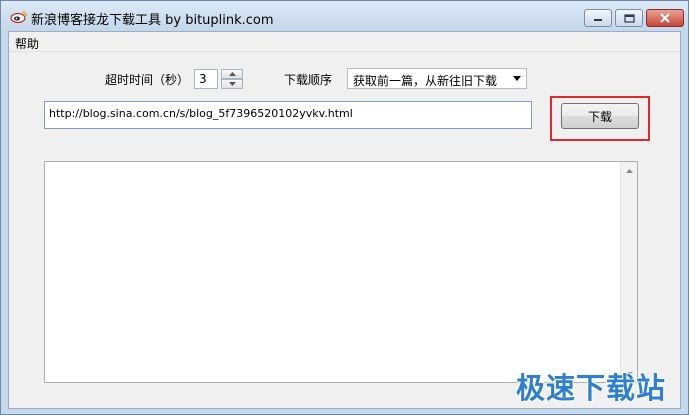  I want to click on timeout-label: 超时时间（秒）, so click(147, 80).